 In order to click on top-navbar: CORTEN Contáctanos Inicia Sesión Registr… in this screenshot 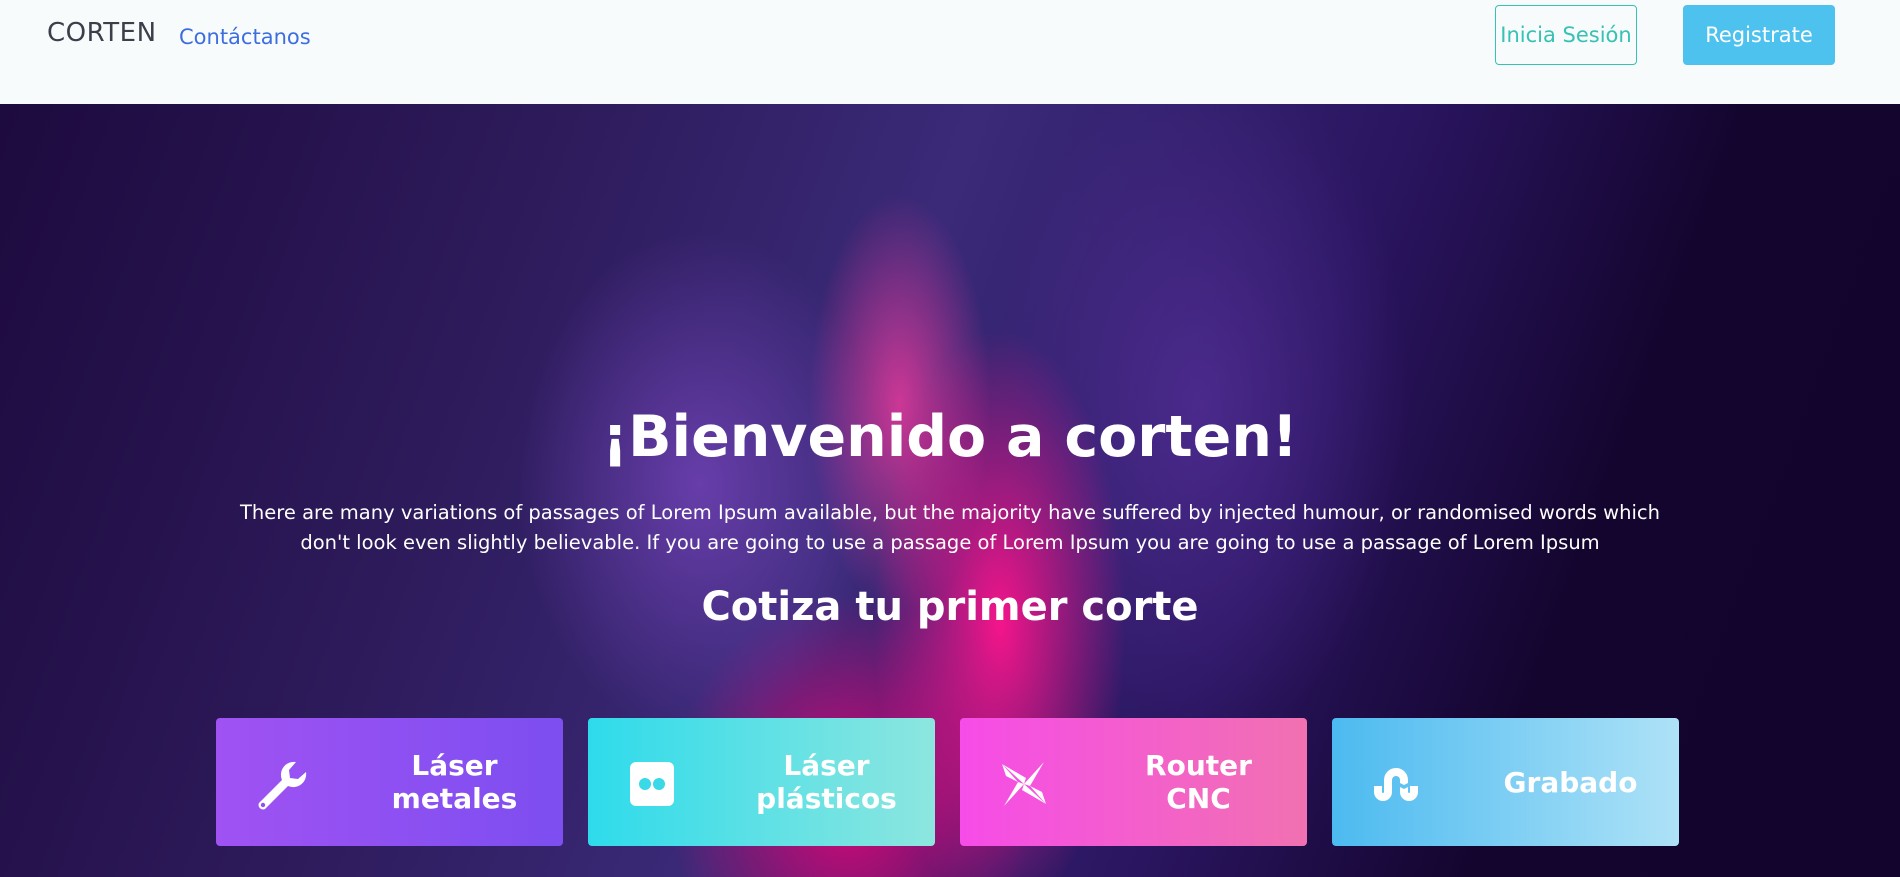, I will do `click(950, 52)`.